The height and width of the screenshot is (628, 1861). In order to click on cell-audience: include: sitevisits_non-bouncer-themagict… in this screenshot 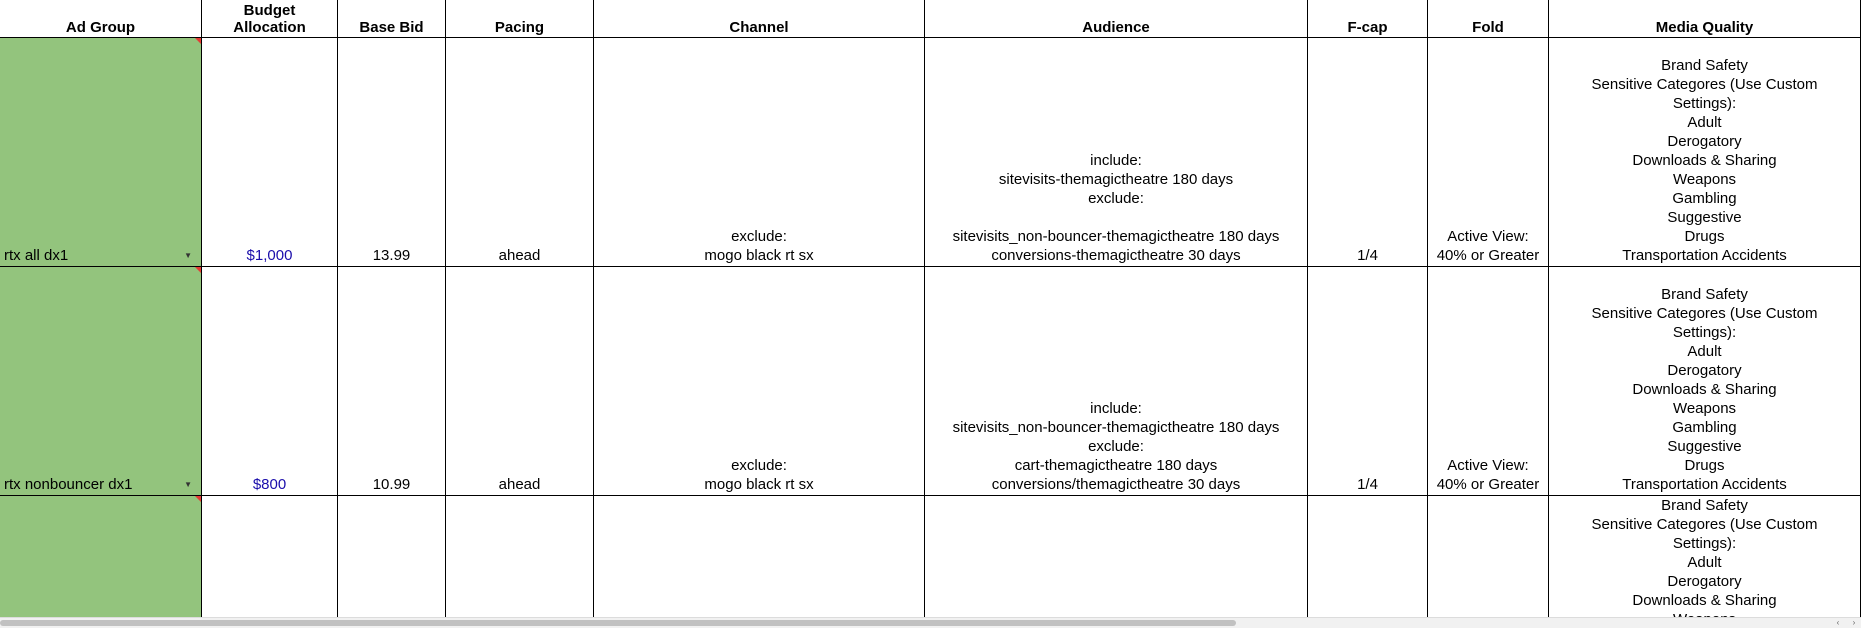, I will do `click(1116, 381)`.